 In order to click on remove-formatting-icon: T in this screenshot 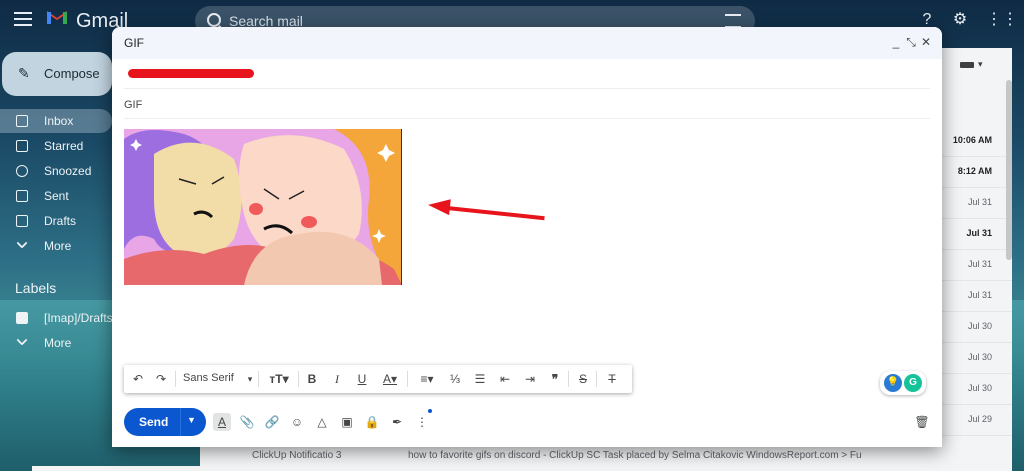, I will do `click(612, 379)`.